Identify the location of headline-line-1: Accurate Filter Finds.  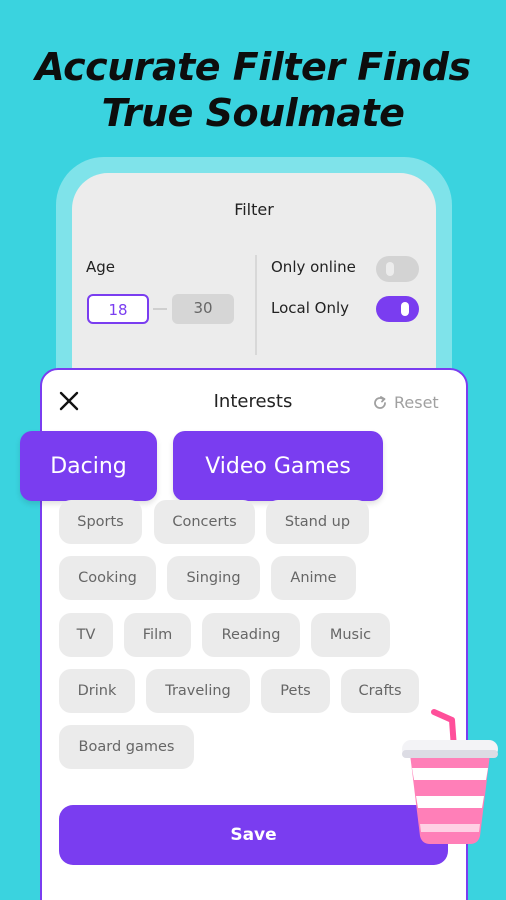
(253, 67).